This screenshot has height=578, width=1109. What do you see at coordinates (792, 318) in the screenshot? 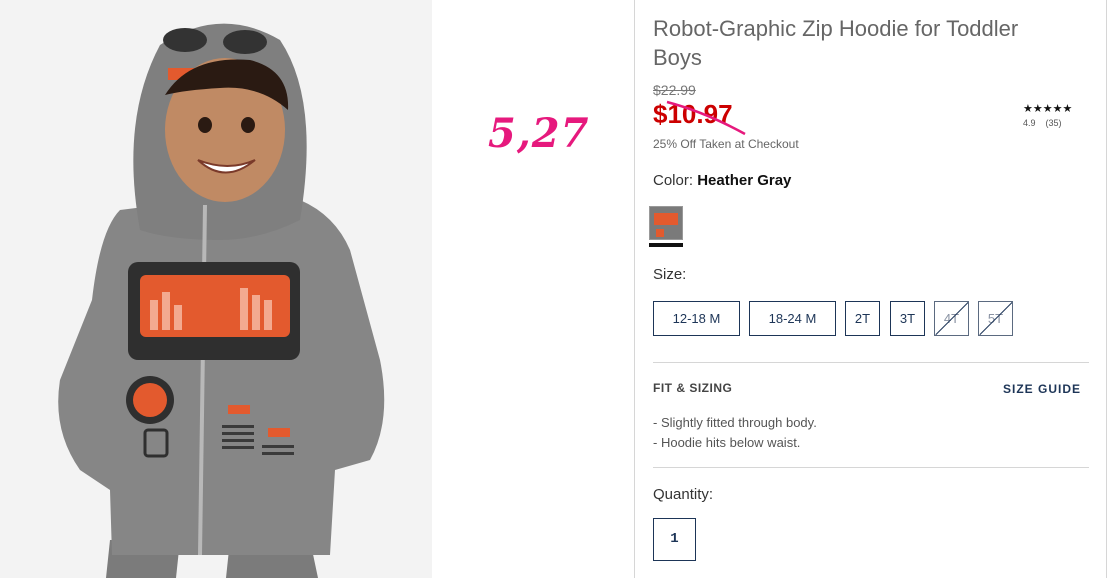
I see `size-option-18-24m: 18-24 M` at bounding box center [792, 318].